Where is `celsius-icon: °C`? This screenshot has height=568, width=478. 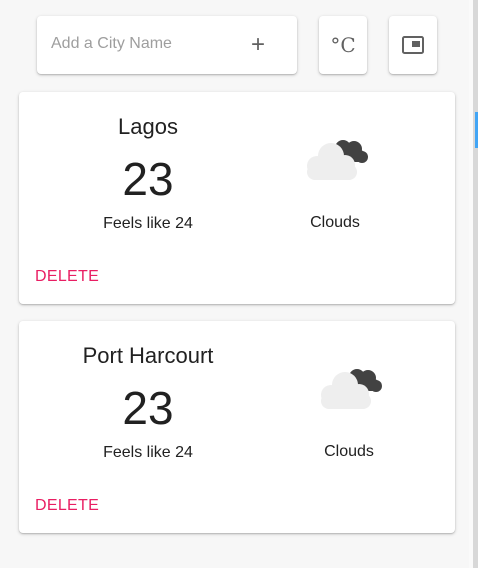 celsius-icon: °C is located at coordinates (343, 45).